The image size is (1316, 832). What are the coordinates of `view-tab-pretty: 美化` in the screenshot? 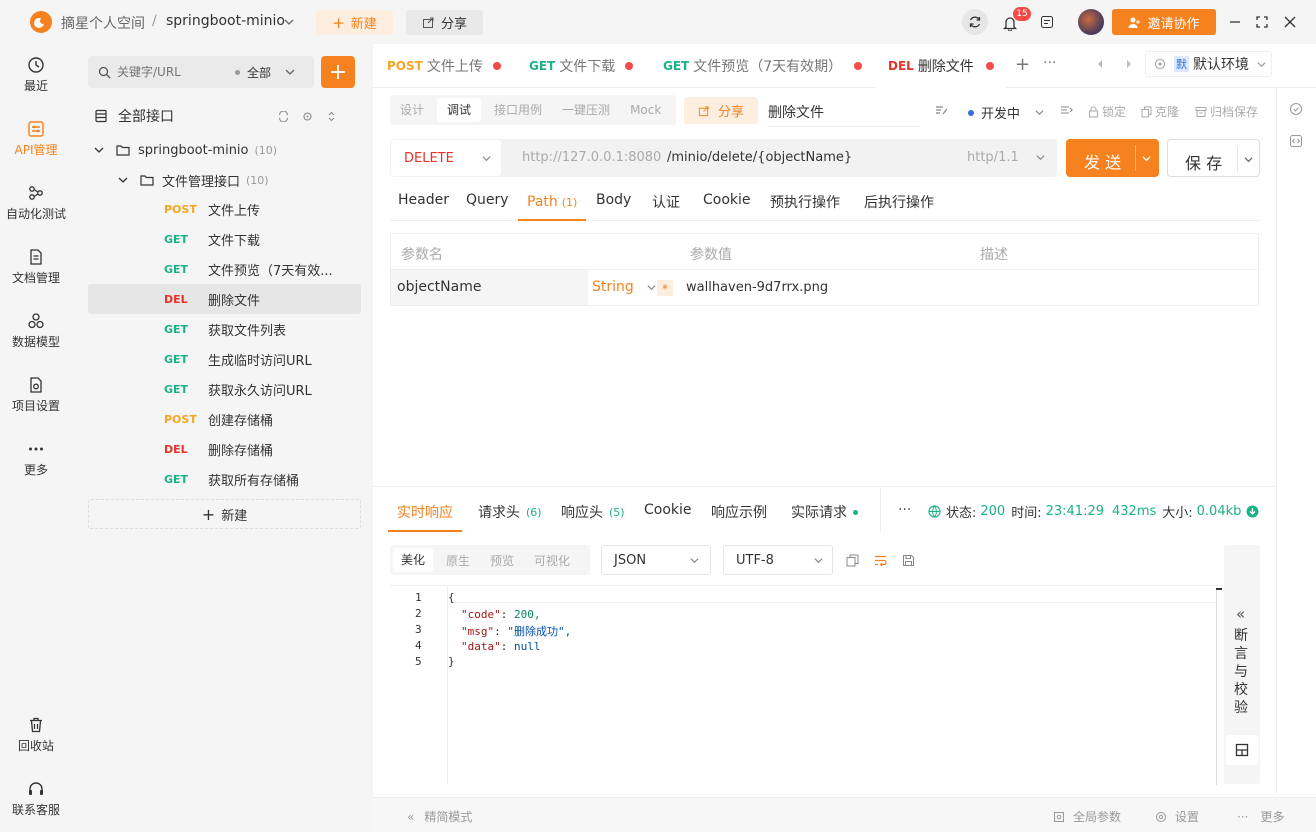 It's located at (413, 560).